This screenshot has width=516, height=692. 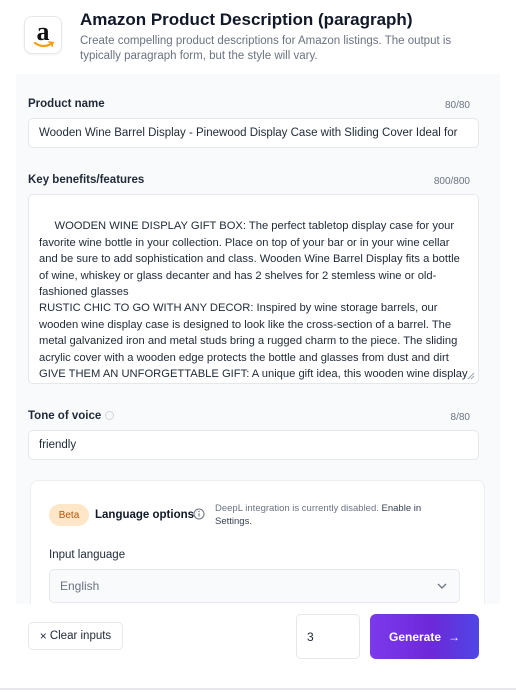 What do you see at coordinates (457, 105) in the screenshot?
I see `product-name-counter: 80/80` at bounding box center [457, 105].